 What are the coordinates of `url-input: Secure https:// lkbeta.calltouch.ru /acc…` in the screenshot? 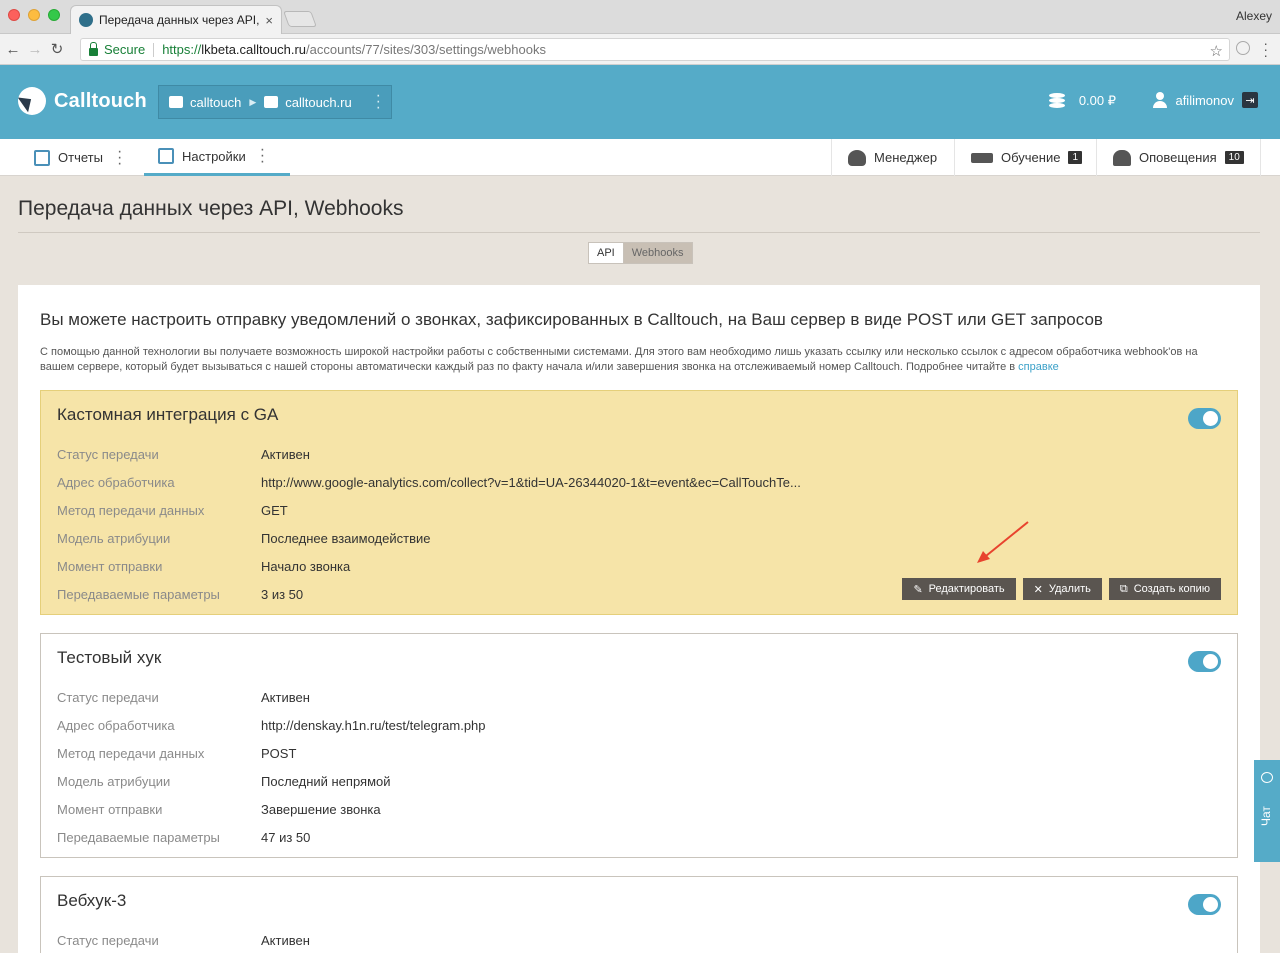 It's located at (655, 49).